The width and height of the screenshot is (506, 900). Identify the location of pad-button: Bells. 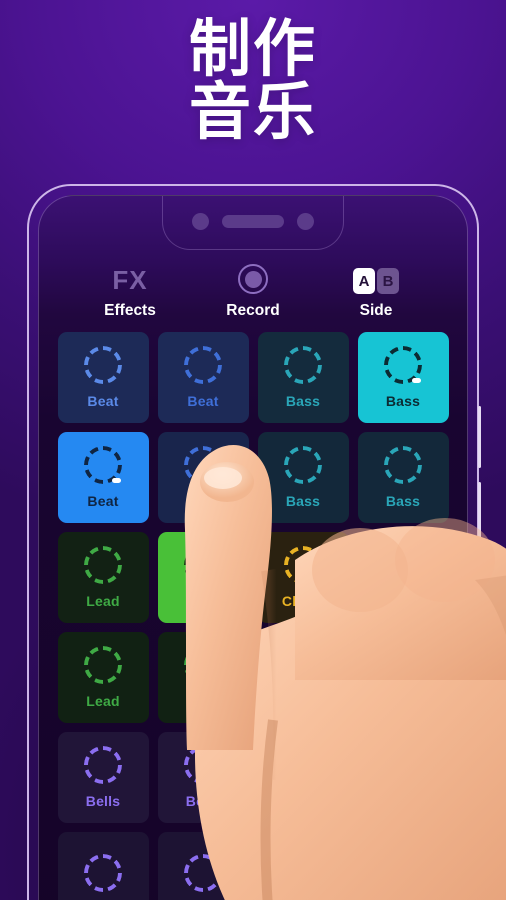
(103, 777).